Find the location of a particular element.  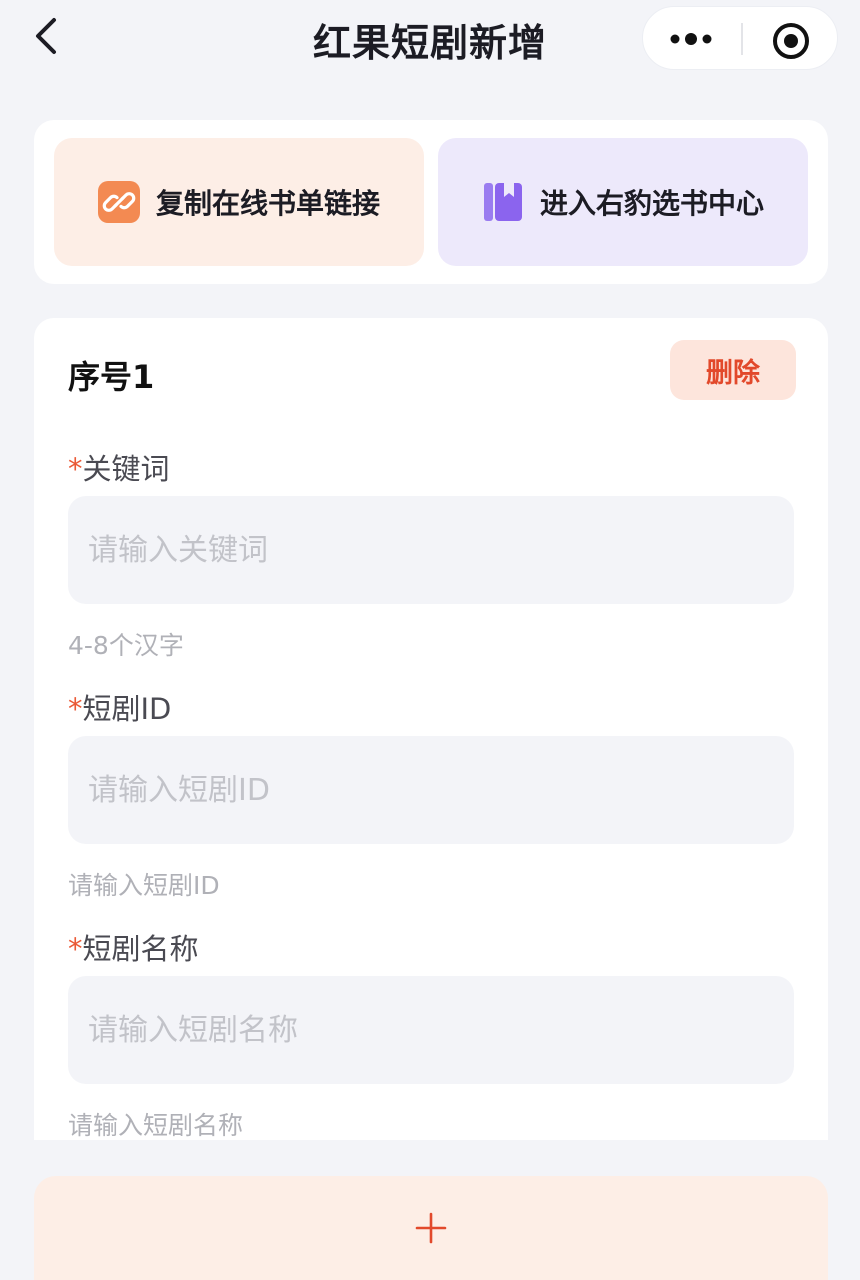

enter-book-center-label: 进入右豹选书中心 is located at coordinates (651, 203).